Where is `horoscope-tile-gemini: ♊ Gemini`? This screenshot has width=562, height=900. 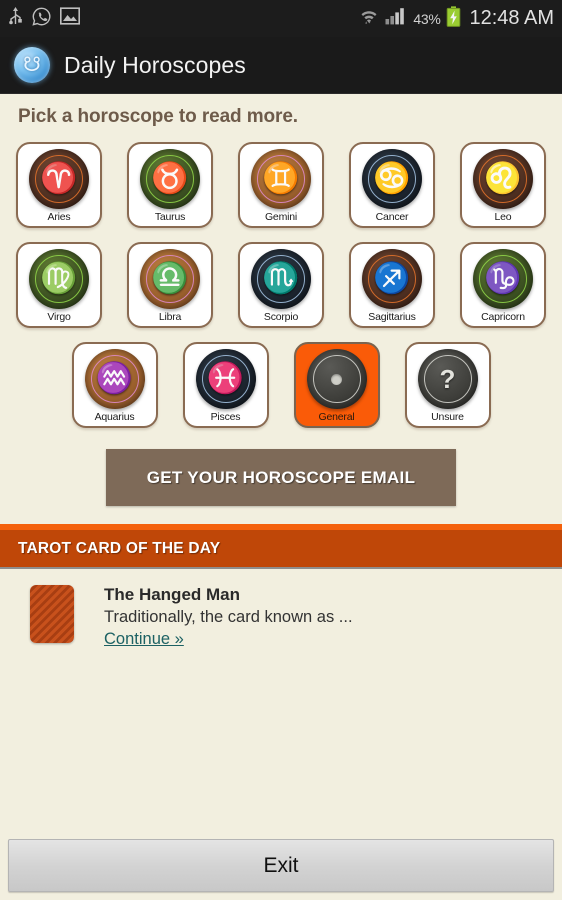 horoscope-tile-gemini: ♊ Gemini is located at coordinates (281, 185).